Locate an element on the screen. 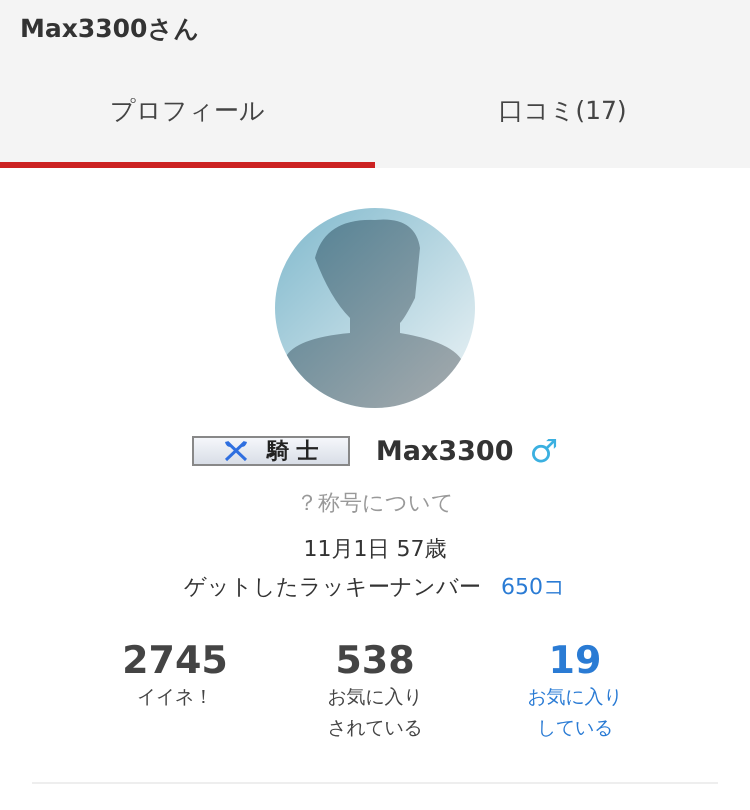  tab: 口コミ(17) is located at coordinates (562, 113).